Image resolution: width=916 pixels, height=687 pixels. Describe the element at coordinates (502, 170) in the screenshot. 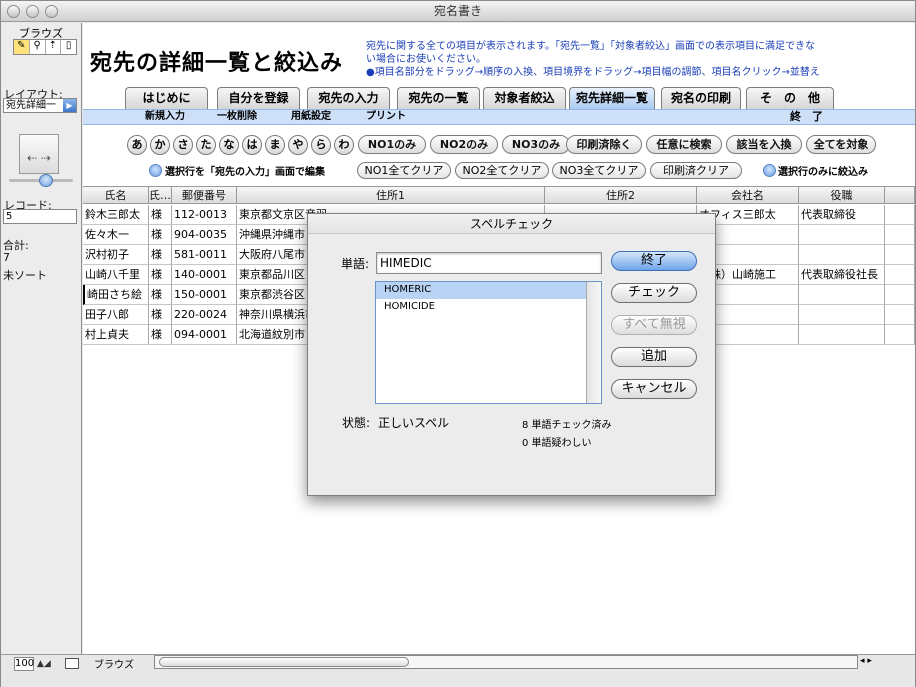

I see `no2-clear-button: NO2全てクリア` at that location.